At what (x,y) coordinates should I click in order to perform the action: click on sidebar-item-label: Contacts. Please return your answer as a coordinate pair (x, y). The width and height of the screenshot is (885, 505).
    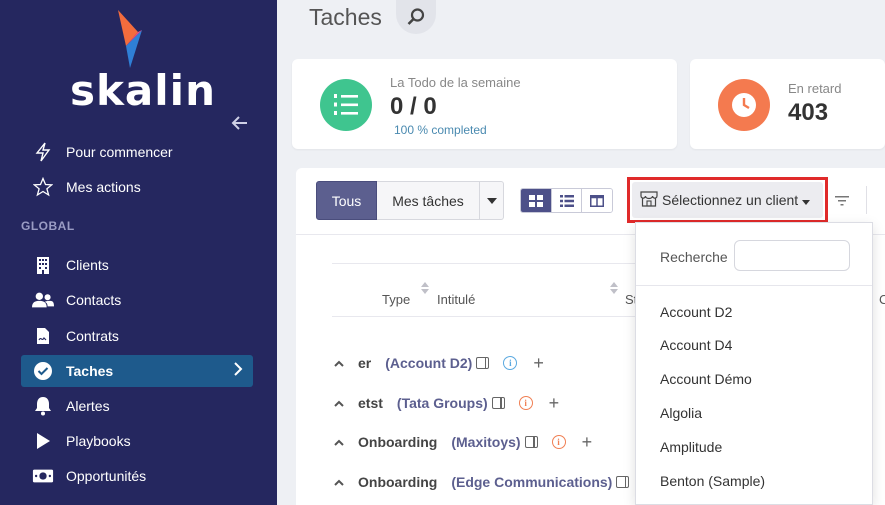
    Looking at the image, I should click on (94, 300).